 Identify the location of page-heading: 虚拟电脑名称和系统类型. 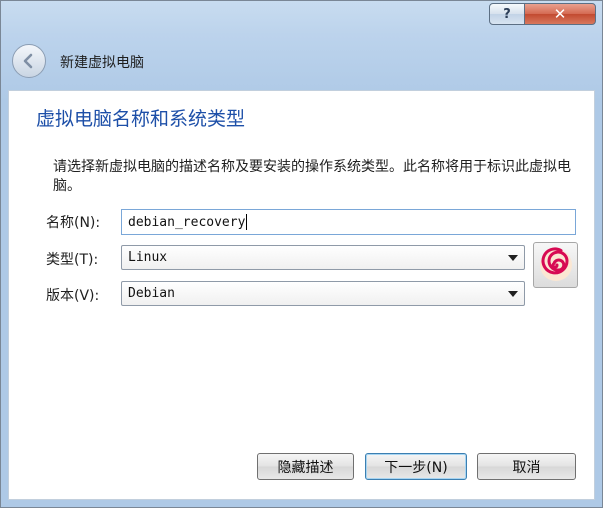
(141, 119).